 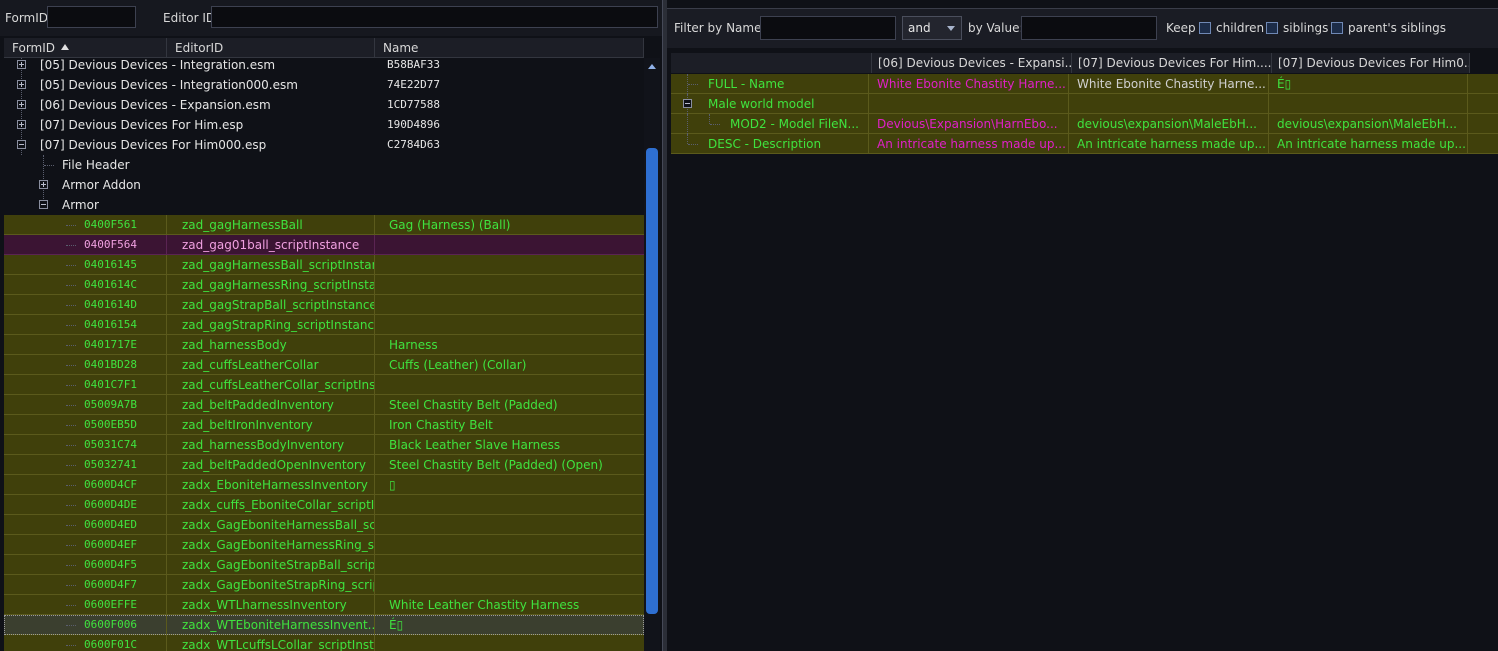 I want to click on compare-row-label: FULL - Name, so click(x=770, y=84).